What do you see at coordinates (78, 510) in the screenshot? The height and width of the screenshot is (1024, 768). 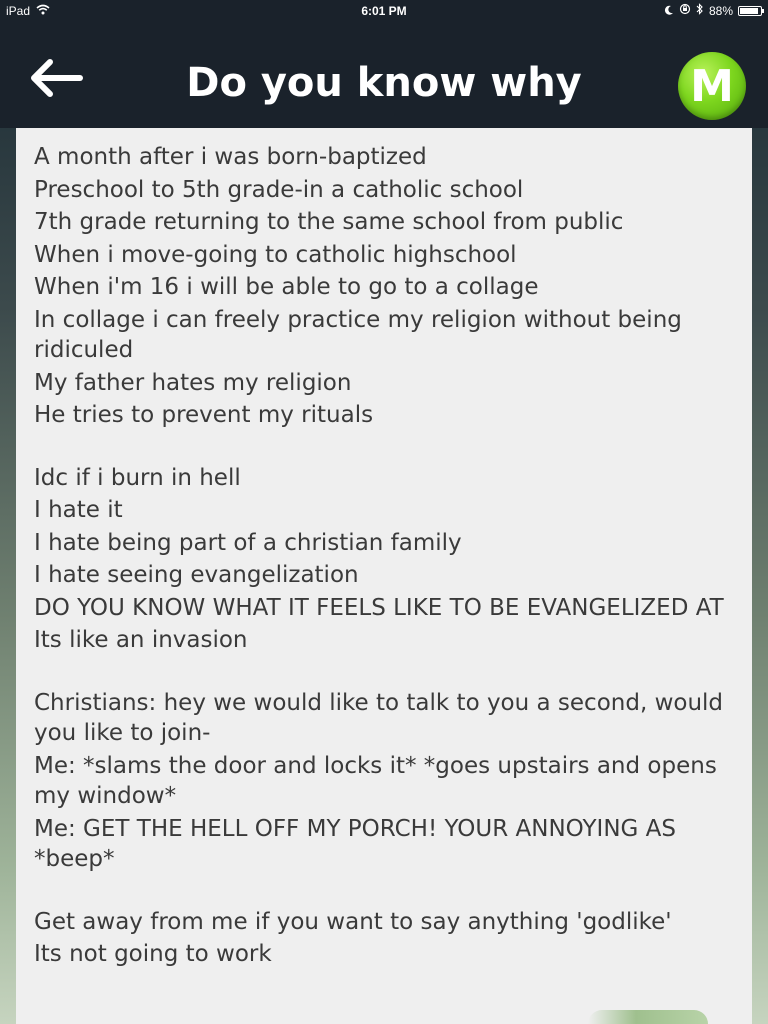 I see `post-line: I hate it` at bounding box center [78, 510].